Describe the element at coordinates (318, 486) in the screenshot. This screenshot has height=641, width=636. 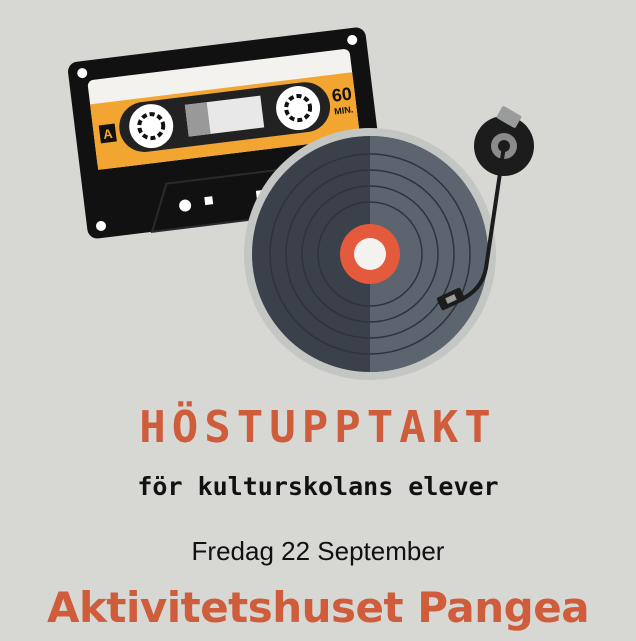
I see `event-subtitle: för kulturskolans elever` at that location.